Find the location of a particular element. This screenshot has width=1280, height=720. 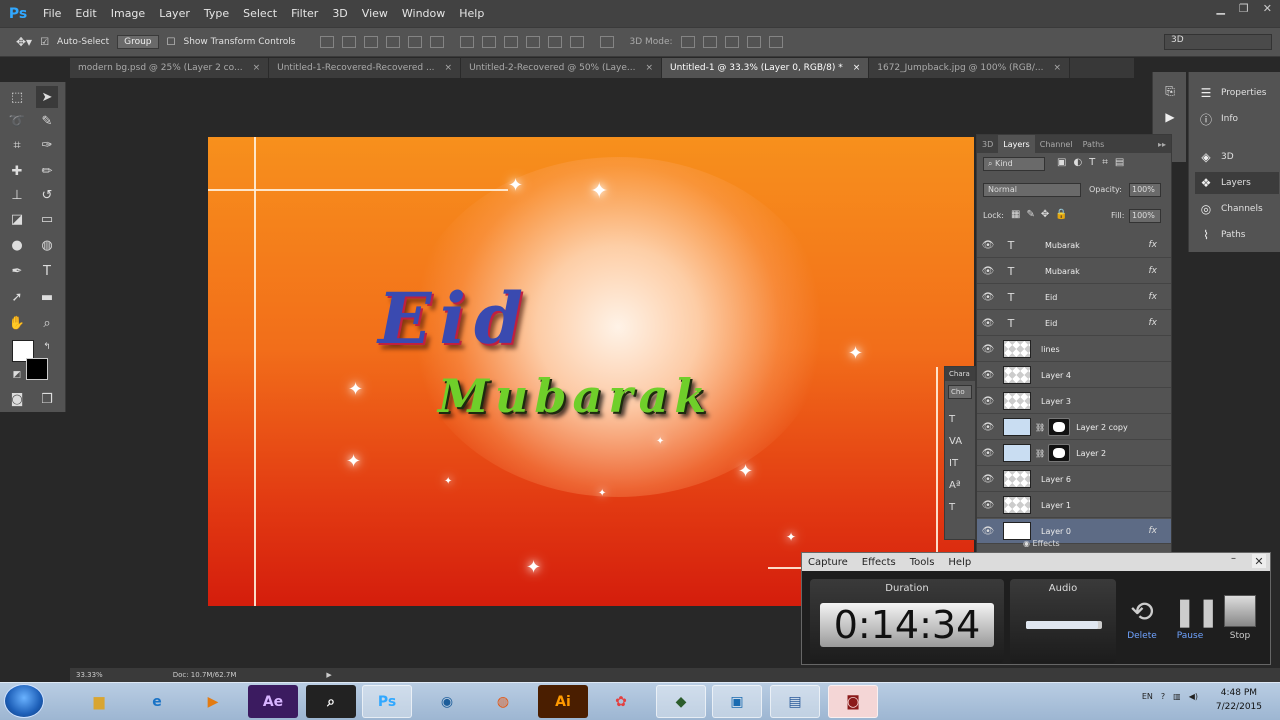

kerning-icon: VA is located at coordinates (960, 442).